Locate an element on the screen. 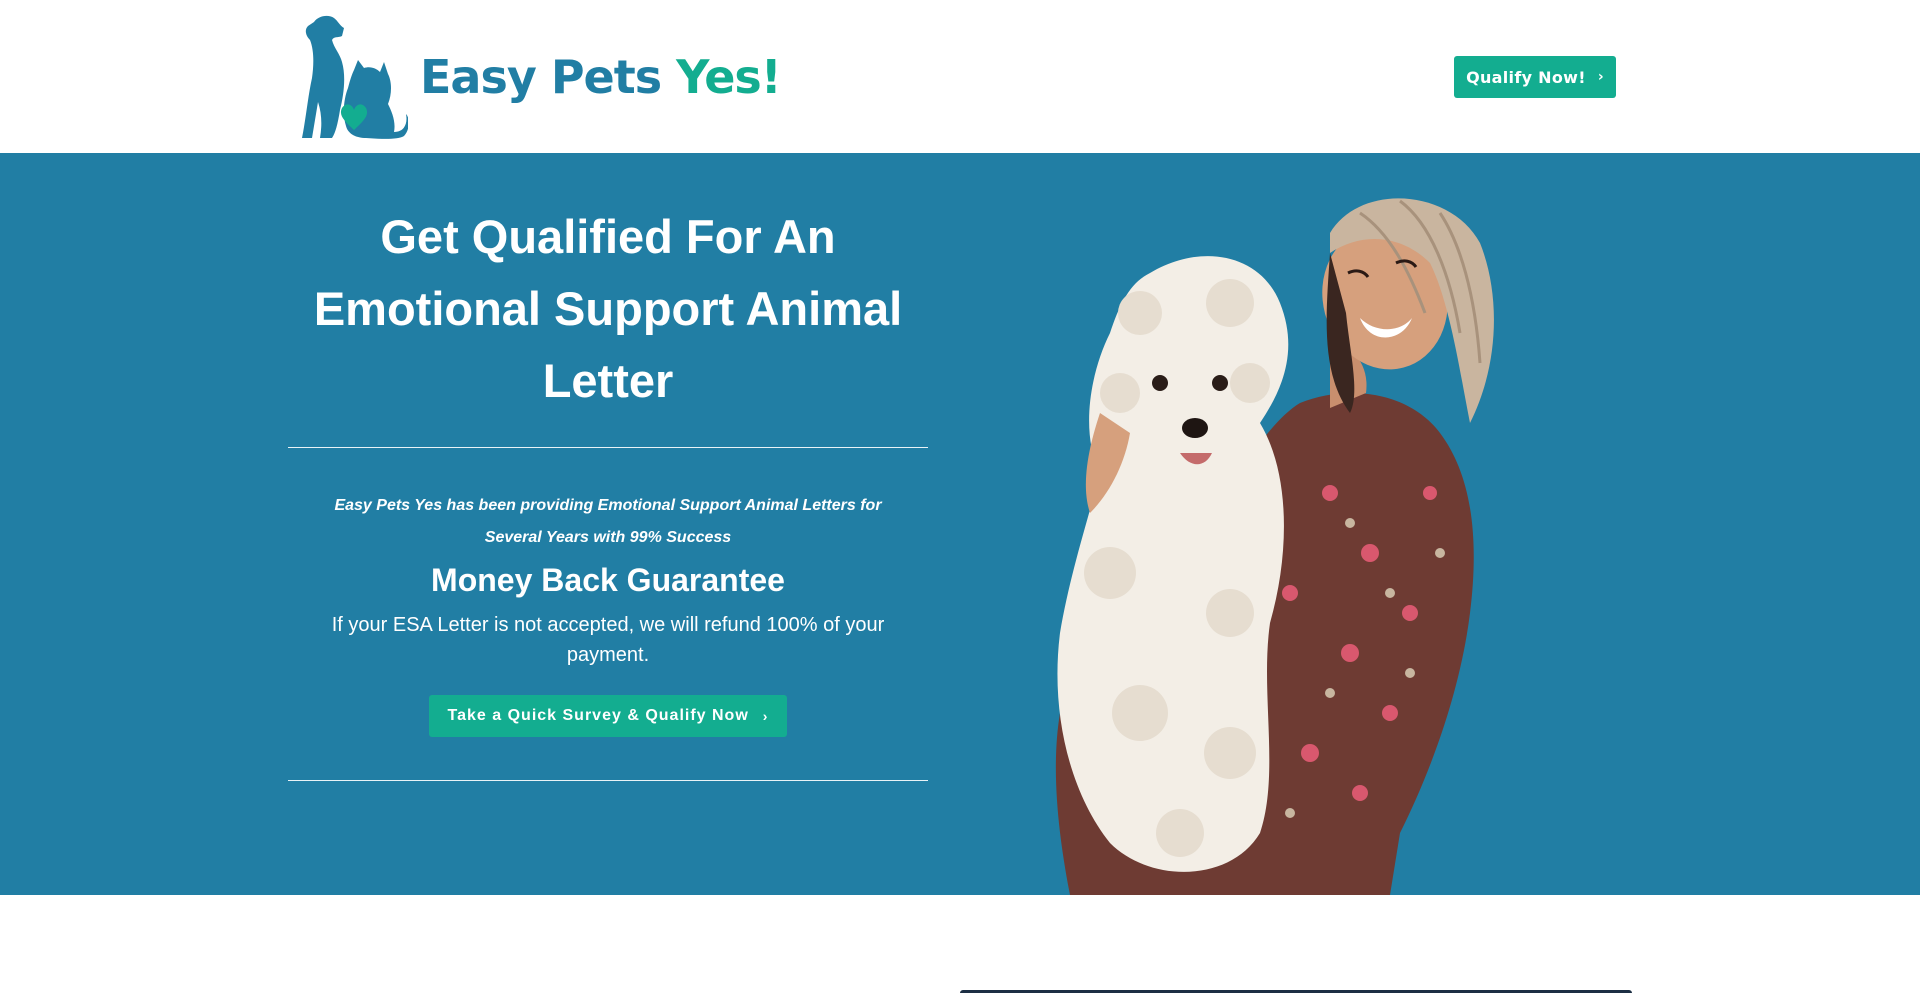  logo-wordmark: Easy Pets Yes! is located at coordinates (601, 76).